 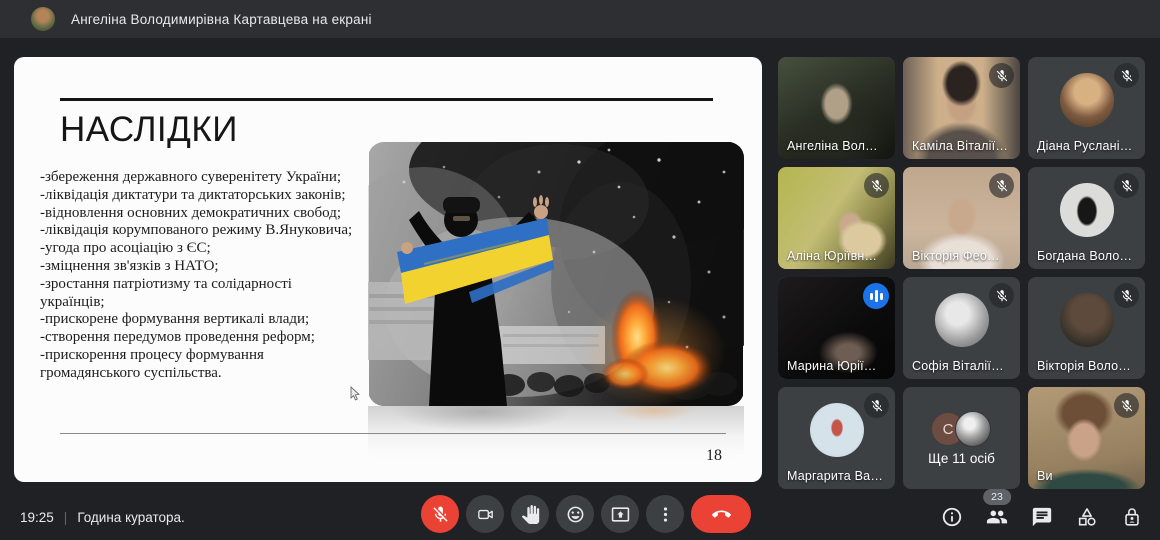 What do you see at coordinates (665, 514) in the screenshot?
I see `more-options-button` at bounding box center [665, 514].